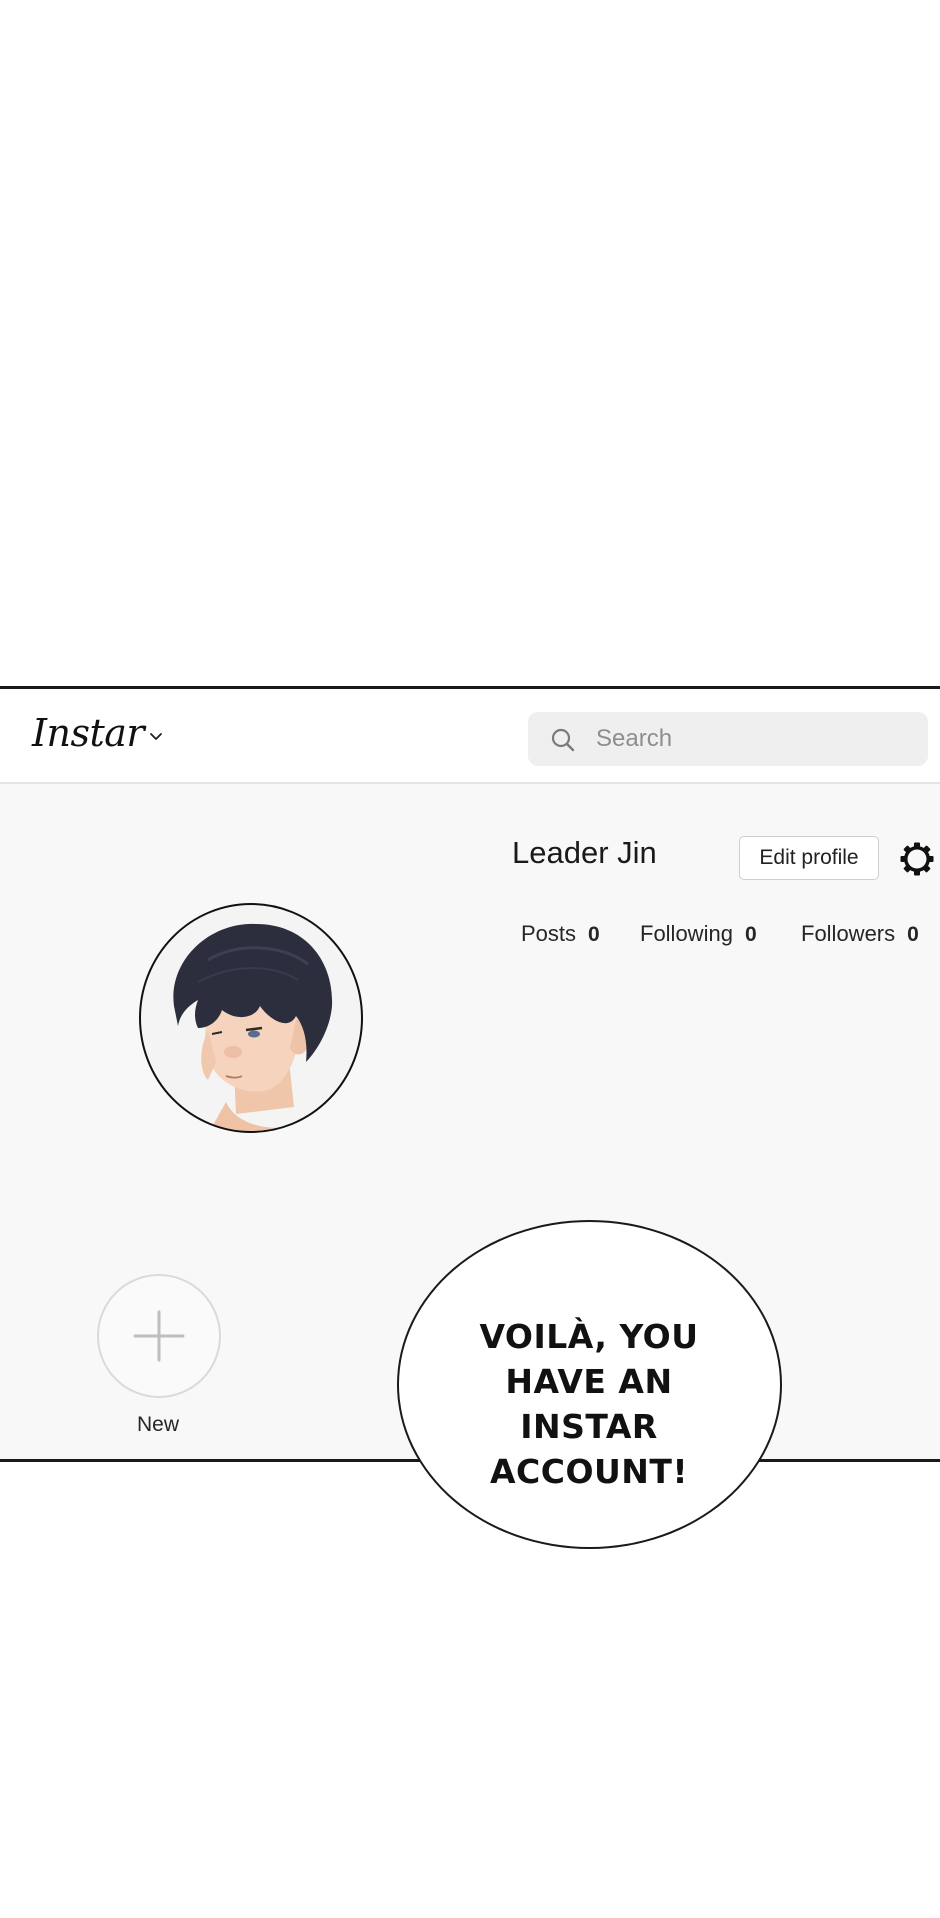  I want to click on stat-followers-count: 0, so click(913, 934).